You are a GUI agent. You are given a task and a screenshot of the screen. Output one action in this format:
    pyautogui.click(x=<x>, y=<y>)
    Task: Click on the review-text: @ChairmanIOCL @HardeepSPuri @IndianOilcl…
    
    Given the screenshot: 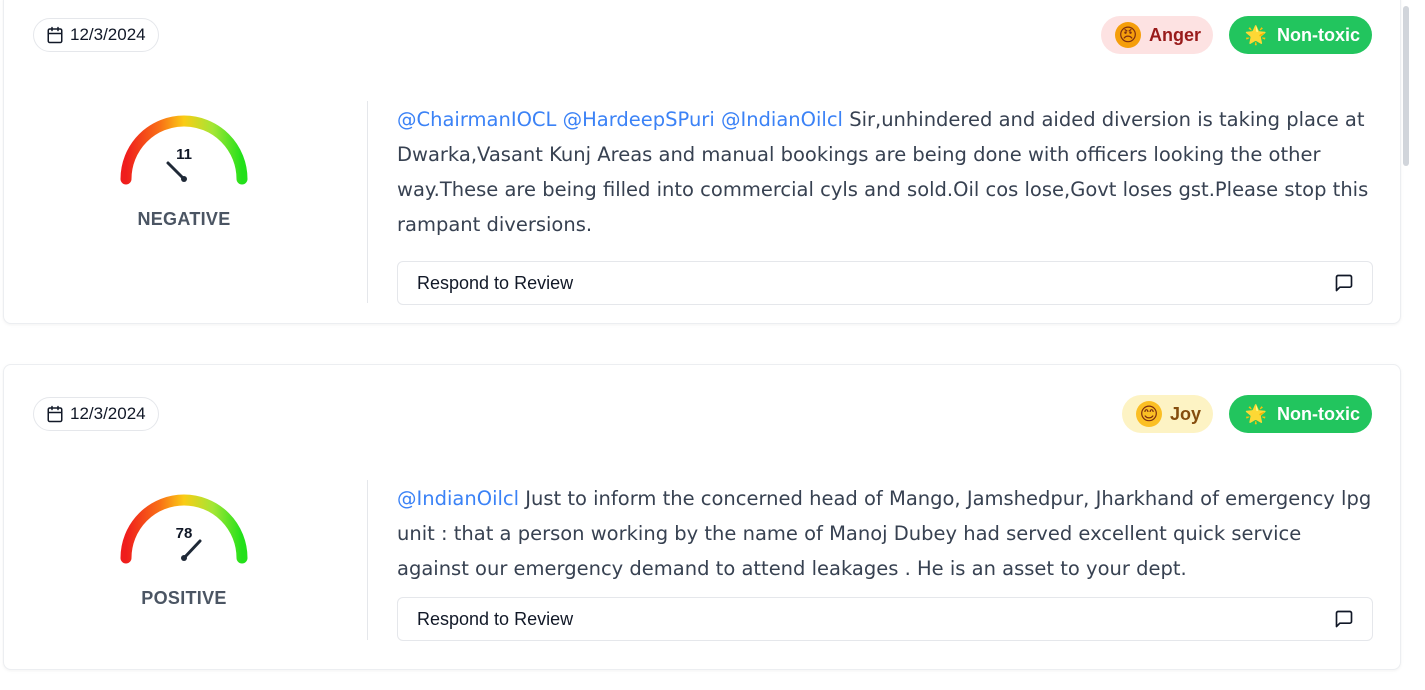 What is the action you would take?
    pyautogui.click(x=887, y=172)
    